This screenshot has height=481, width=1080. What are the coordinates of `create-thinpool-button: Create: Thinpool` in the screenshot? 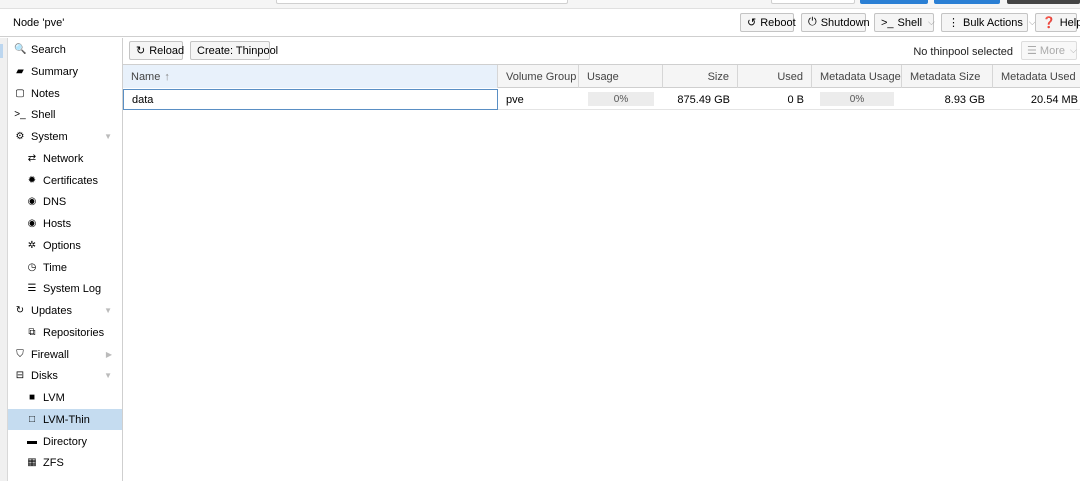 It's located at (234, 50).